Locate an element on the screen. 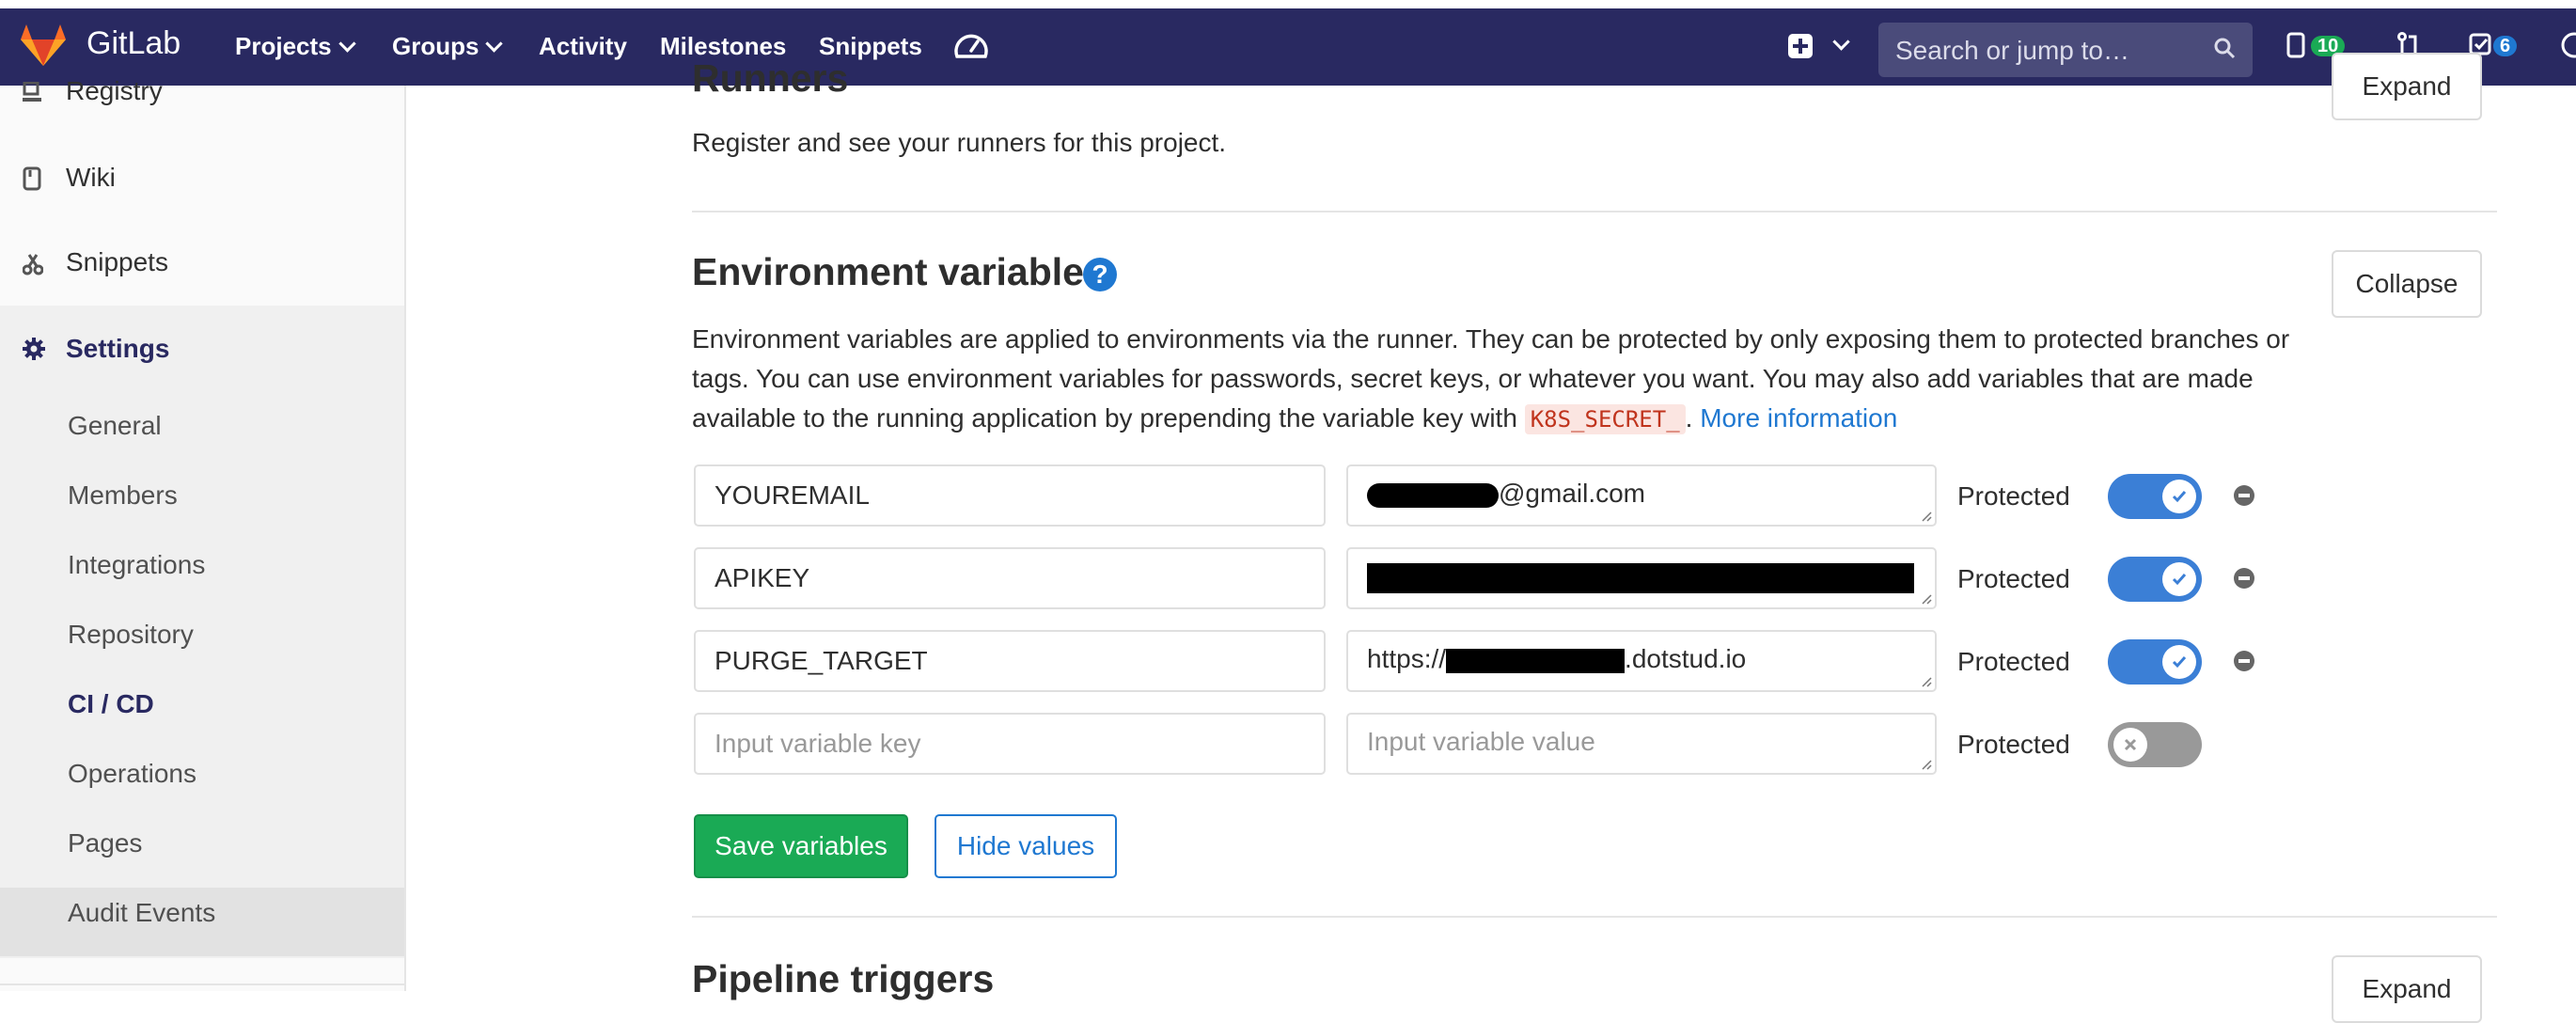 This screenshot has height=1023, width=2576. nav-projects: Projects is located at coordinates (295, 46).